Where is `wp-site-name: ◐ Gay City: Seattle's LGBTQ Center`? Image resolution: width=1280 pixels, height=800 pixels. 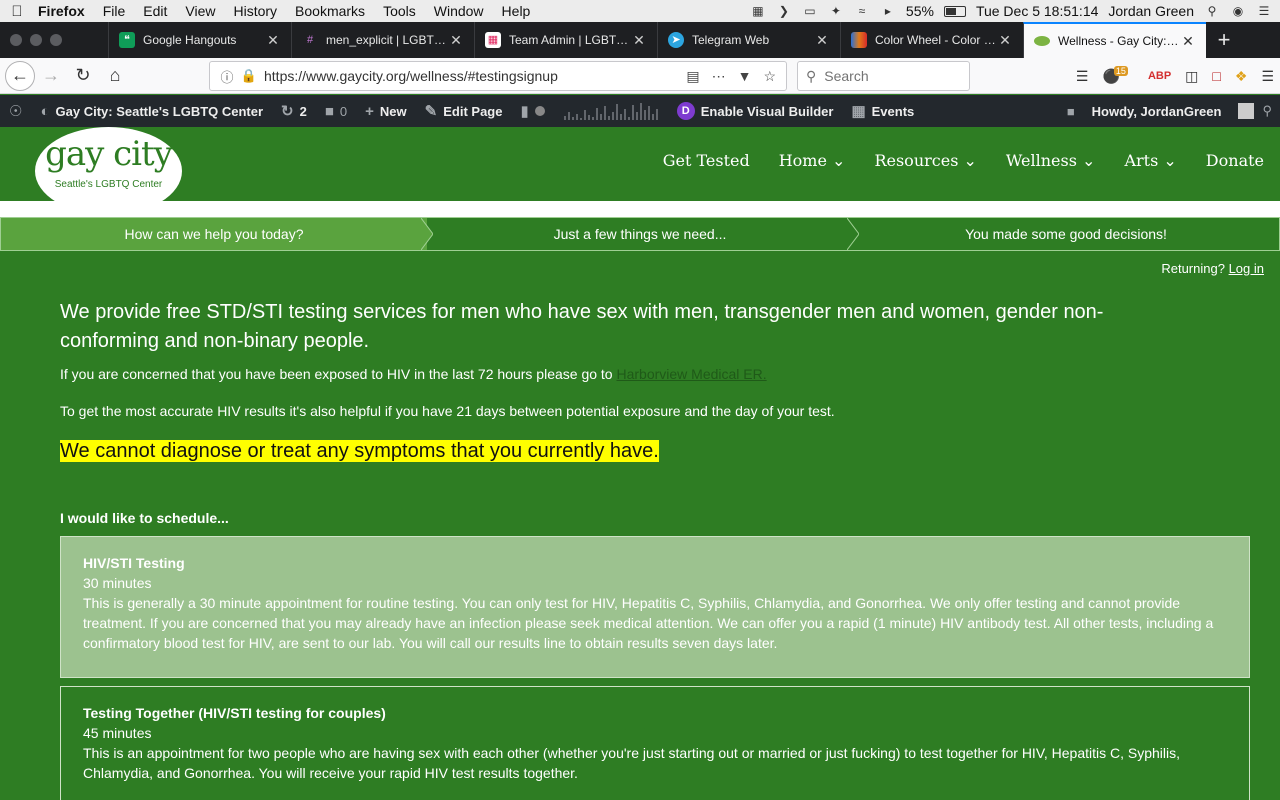 wp-site-name: ◐ Gay City: Seattle's LGBTQ Center is located at coordinates (151, 111).